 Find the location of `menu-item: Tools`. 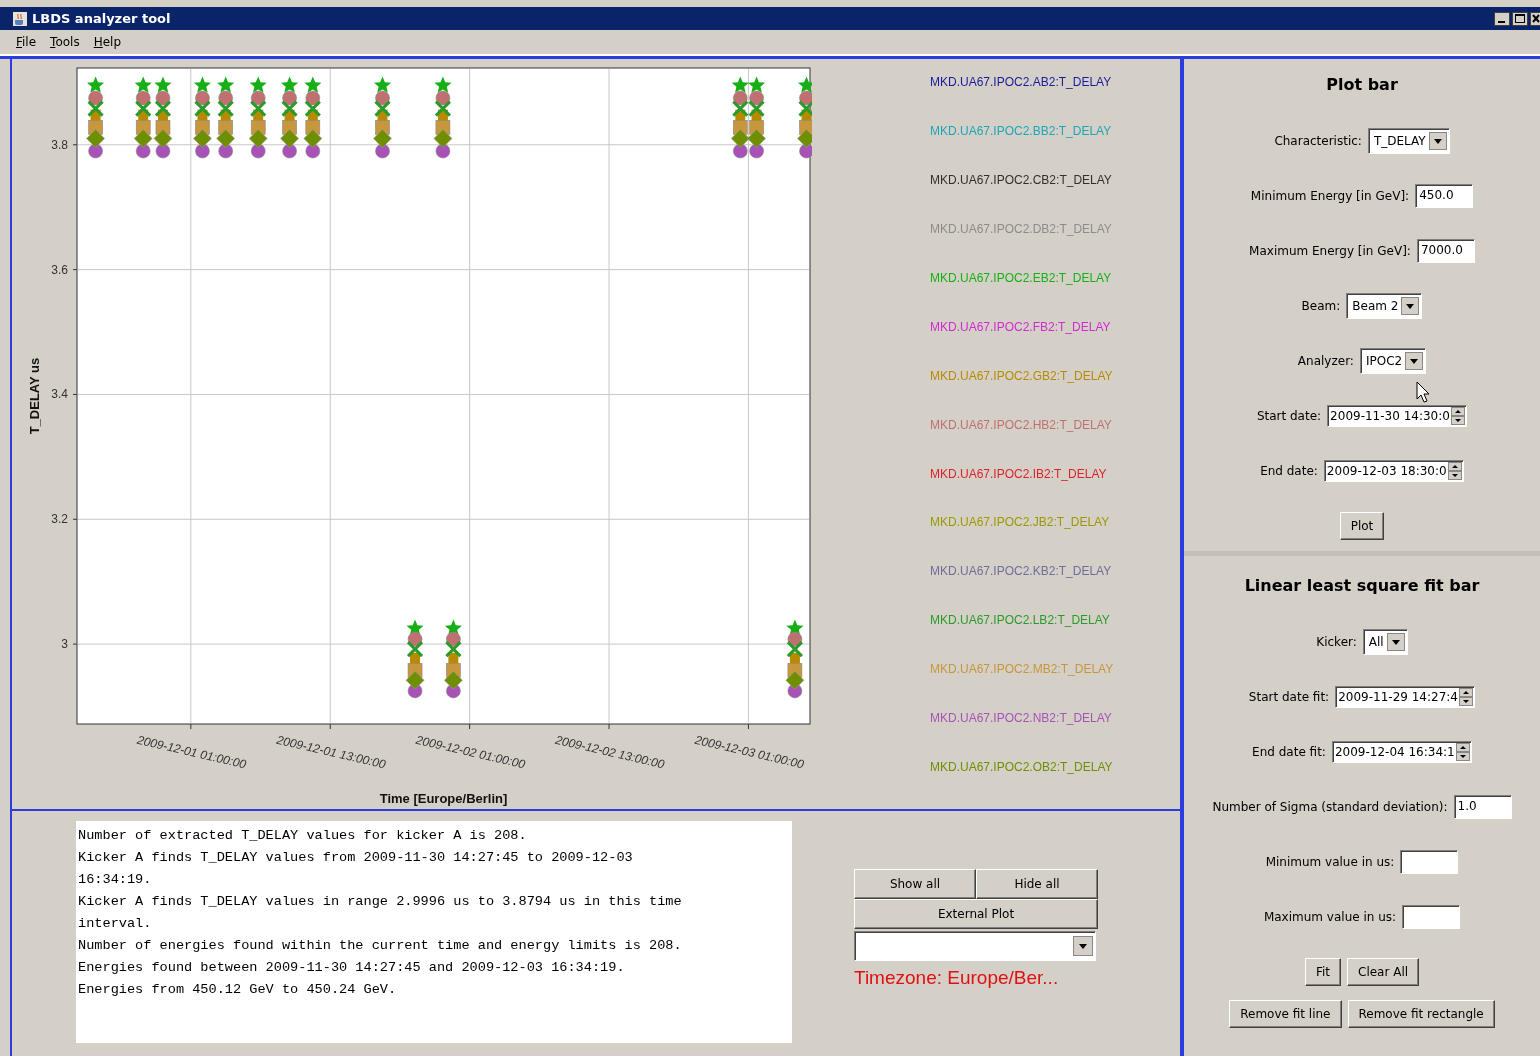

menu-item: Tools is located at coordinates (65, 42).